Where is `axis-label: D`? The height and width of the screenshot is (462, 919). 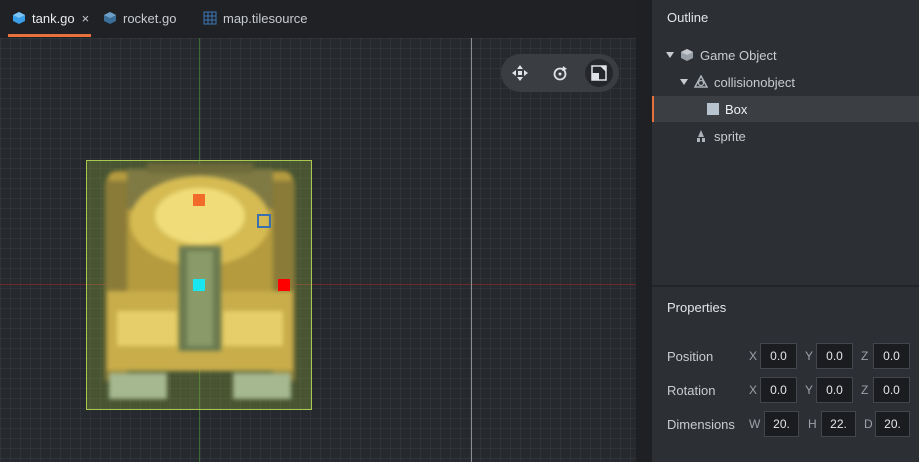
axis-label: D is located at coordinates (868, 424).